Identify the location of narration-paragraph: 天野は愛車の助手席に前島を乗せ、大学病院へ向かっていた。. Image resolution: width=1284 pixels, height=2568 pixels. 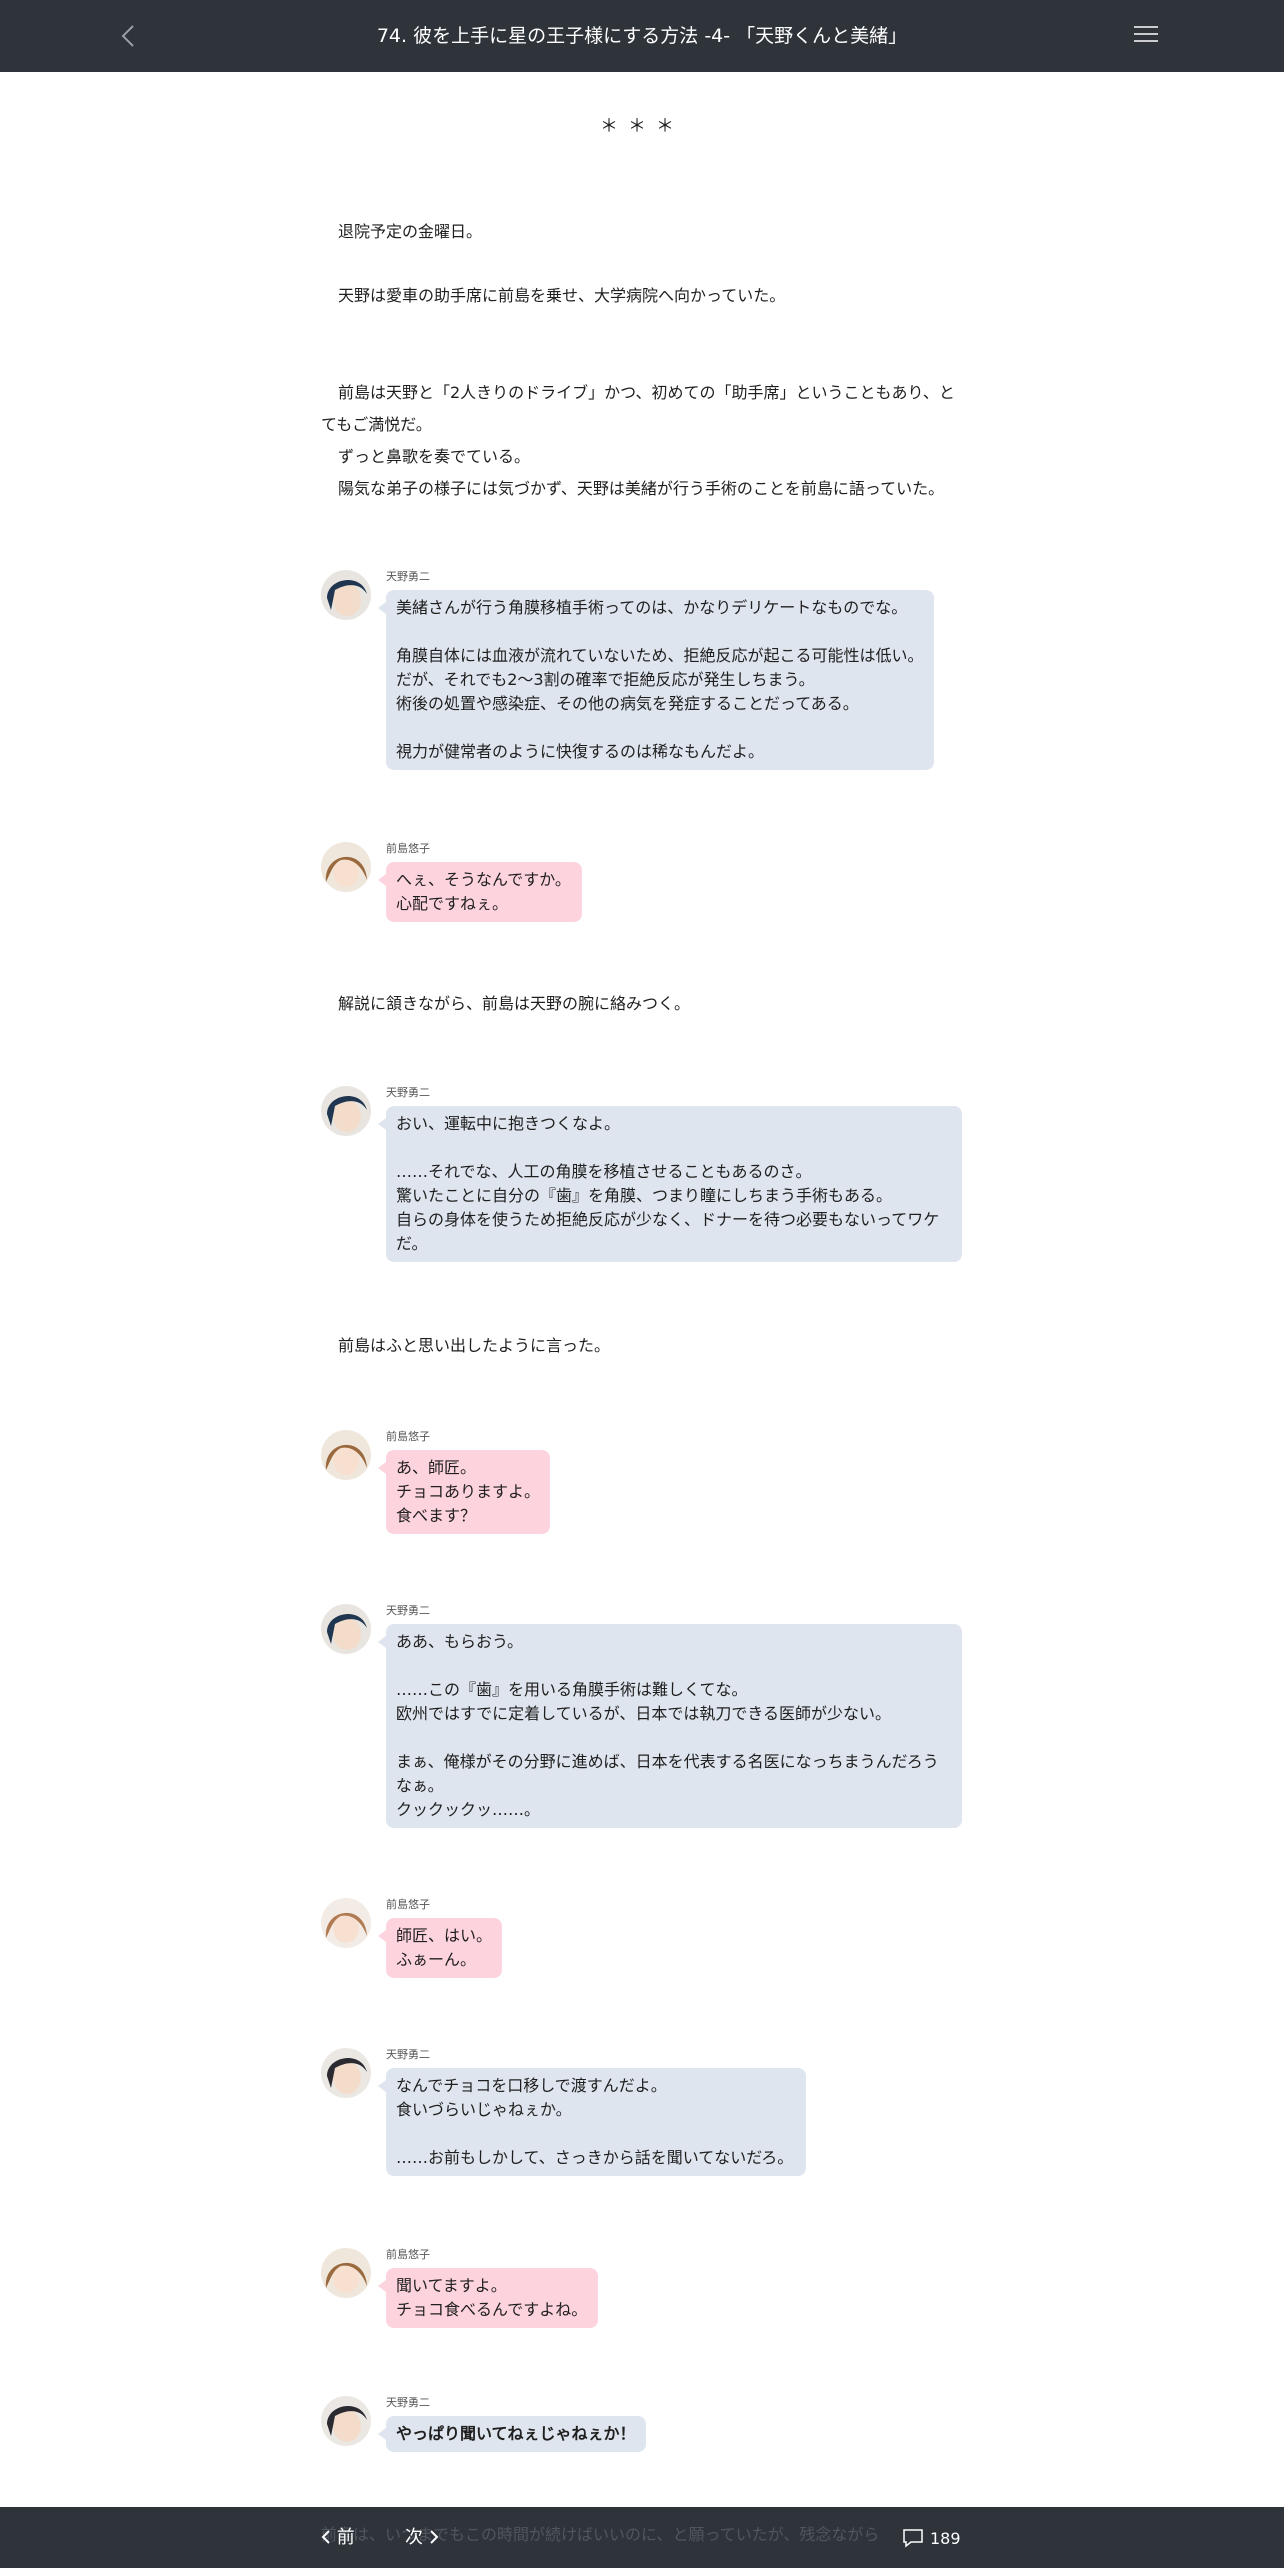
(641, 296).